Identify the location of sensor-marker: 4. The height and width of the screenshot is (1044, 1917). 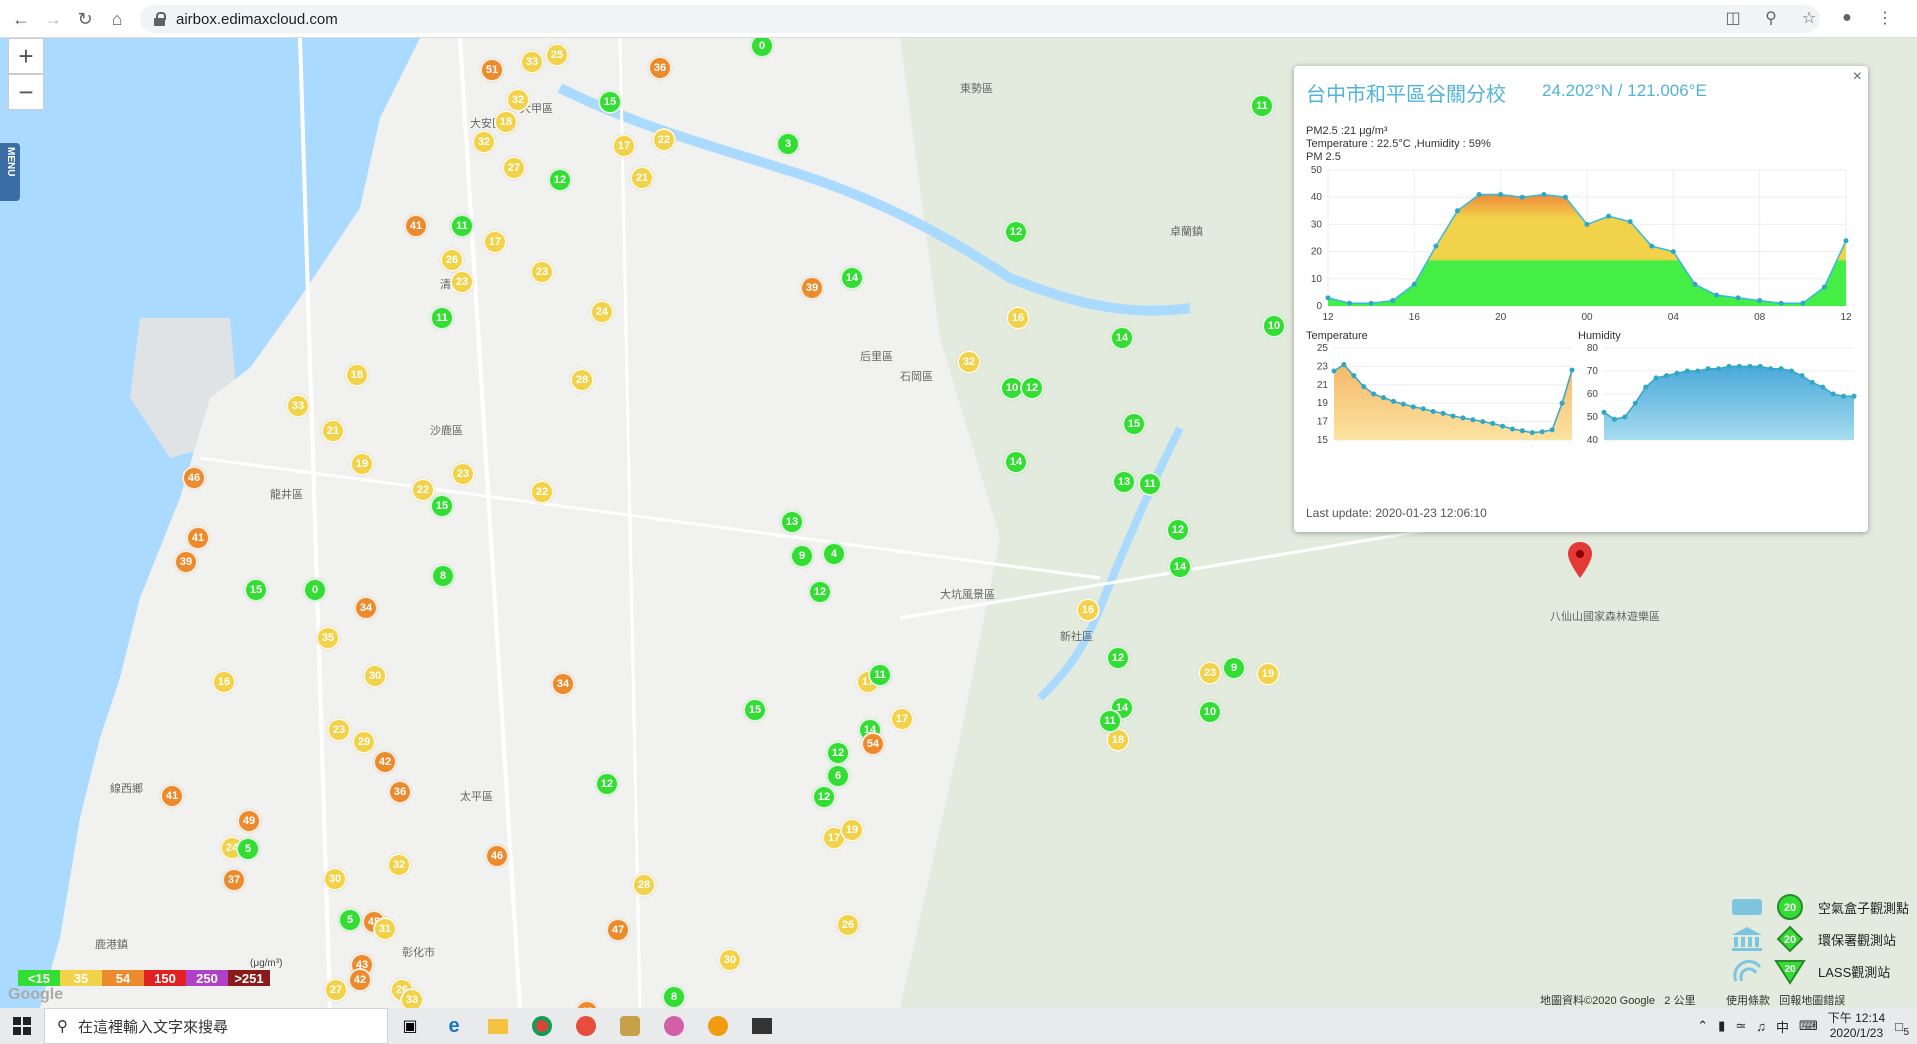
(834, 554).